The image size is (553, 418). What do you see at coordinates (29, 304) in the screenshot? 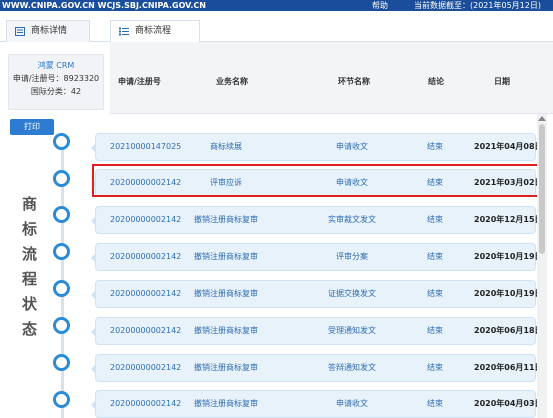
I see `title-char: 状` at bounding box center [29, 304].